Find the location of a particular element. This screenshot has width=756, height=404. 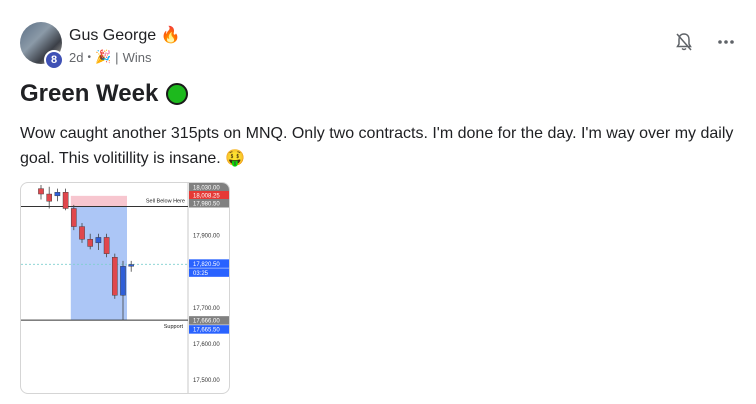

y-tick-label: 17,500.00 is located at coordinates (206, 381).